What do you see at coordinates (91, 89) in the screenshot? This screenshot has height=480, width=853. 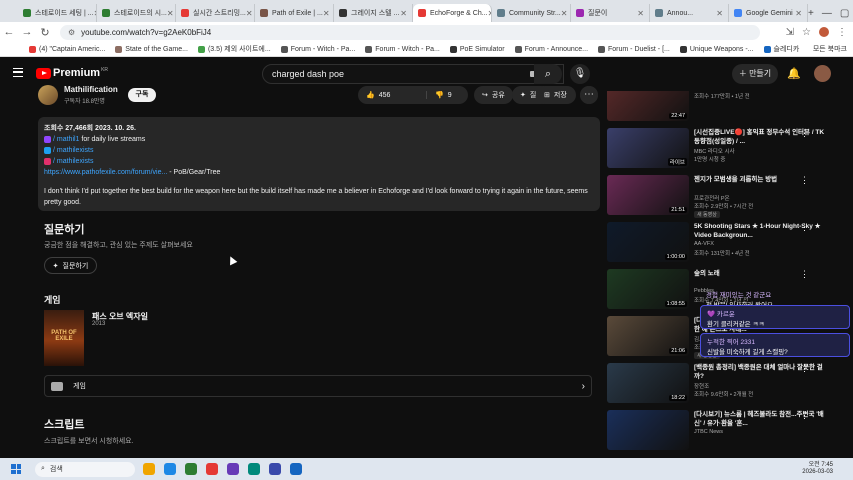 I see `channel-name: Mathilification` at bounding box center [91, 89].